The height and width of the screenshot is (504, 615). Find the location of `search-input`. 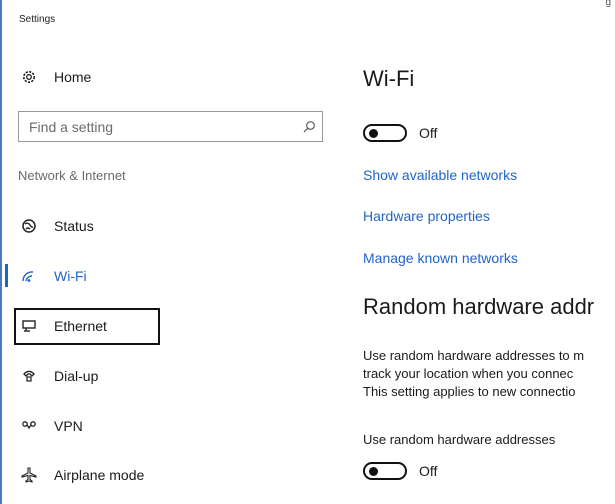

search-input is located at coordinates (157, 126).